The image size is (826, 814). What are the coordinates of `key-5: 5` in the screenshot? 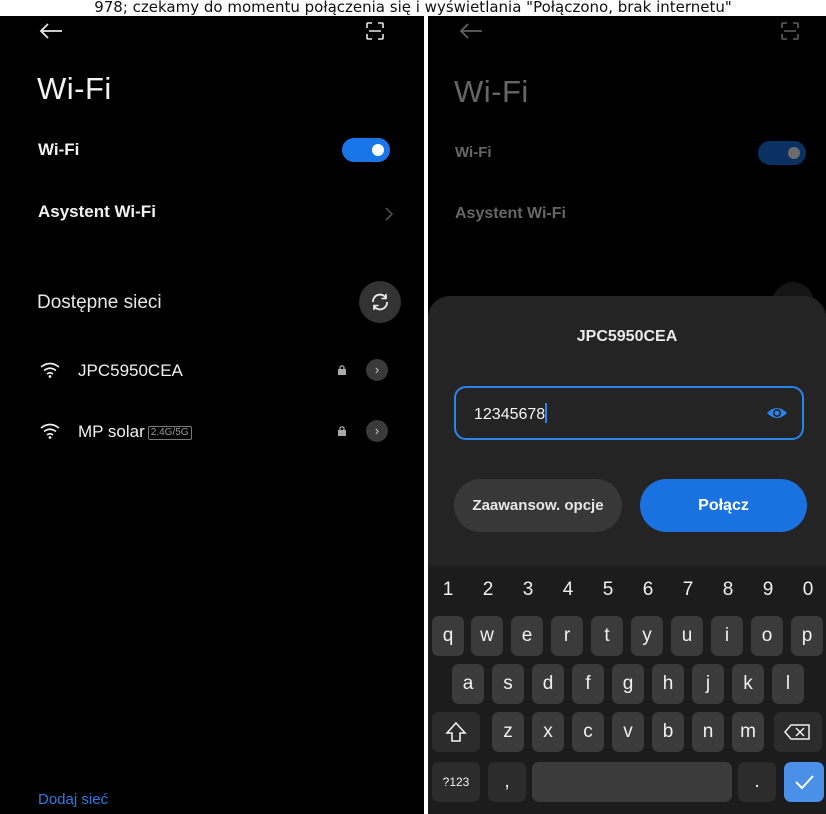 It's located at (608, 590).